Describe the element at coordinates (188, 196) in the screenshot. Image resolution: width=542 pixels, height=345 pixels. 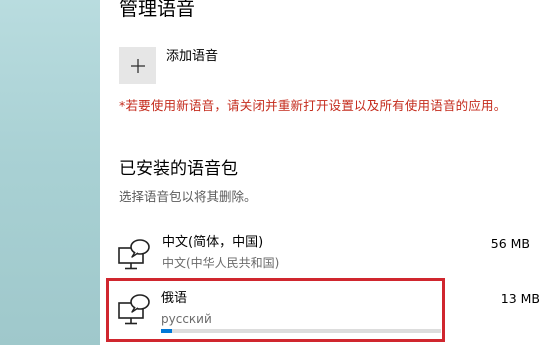
I see `installed-packs-hint: 选择语音包以将其删除。` at that location.